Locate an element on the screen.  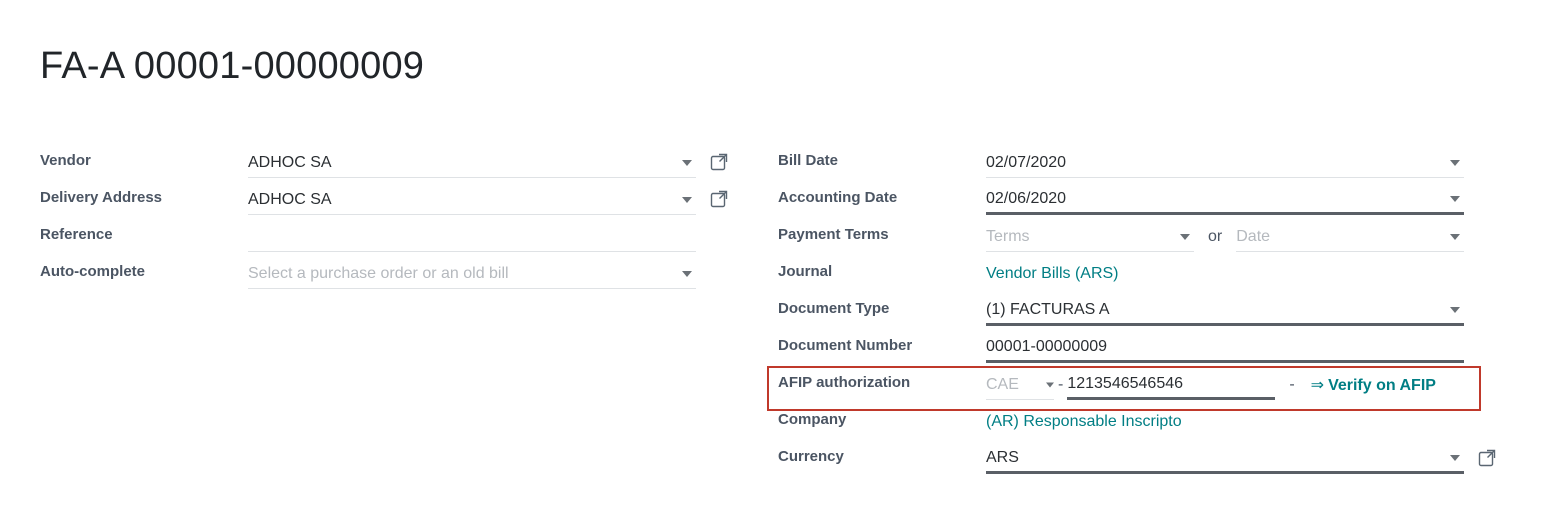
field-row-company: Company (AR) Responsable Inscripto is located at coordinates (1138, 425).